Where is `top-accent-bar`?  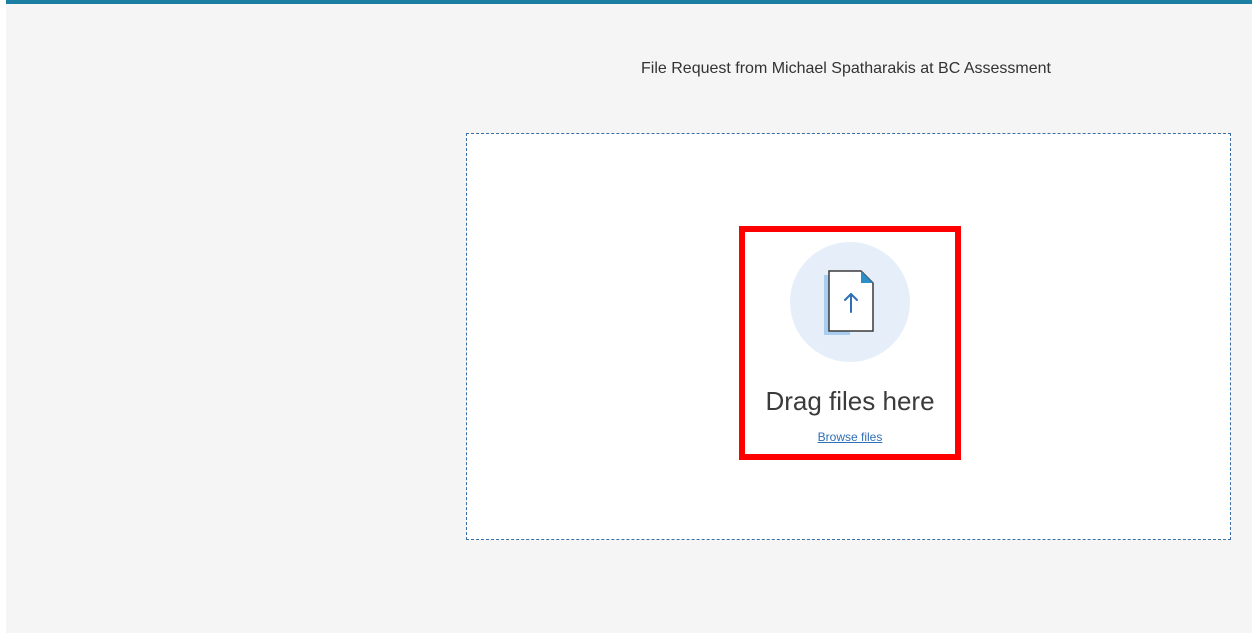 top-accent-bar is located at coordinates (629, 2).